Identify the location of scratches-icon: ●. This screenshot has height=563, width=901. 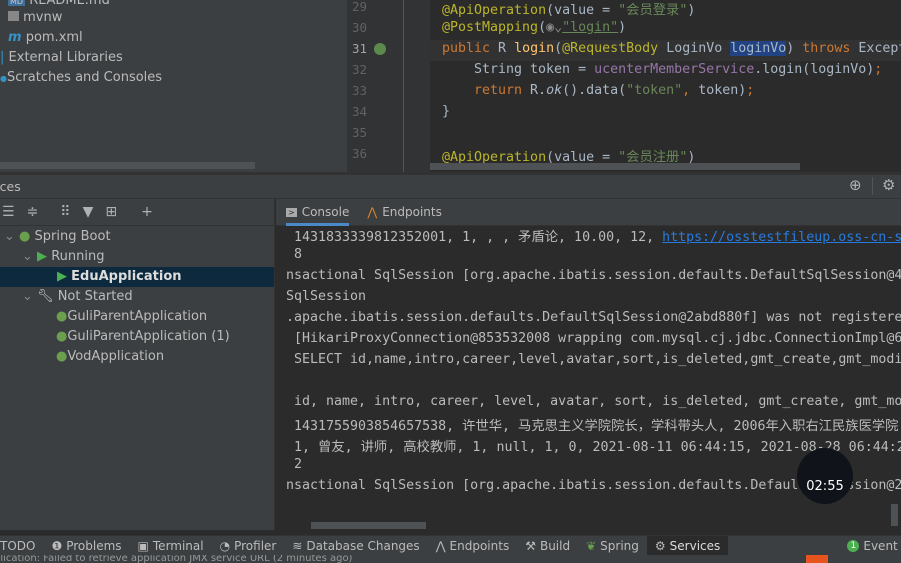
(3, 78).